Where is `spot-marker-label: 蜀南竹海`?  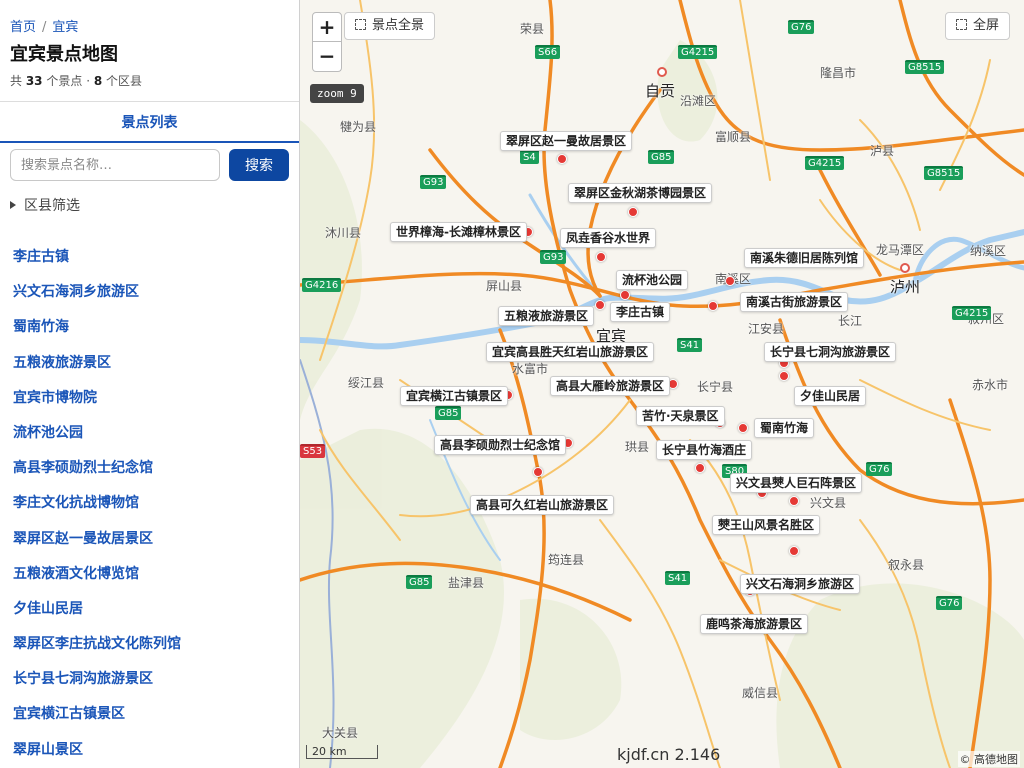 spot-marker-label: 蜀南竹海 is located at coordinates (784, 428).